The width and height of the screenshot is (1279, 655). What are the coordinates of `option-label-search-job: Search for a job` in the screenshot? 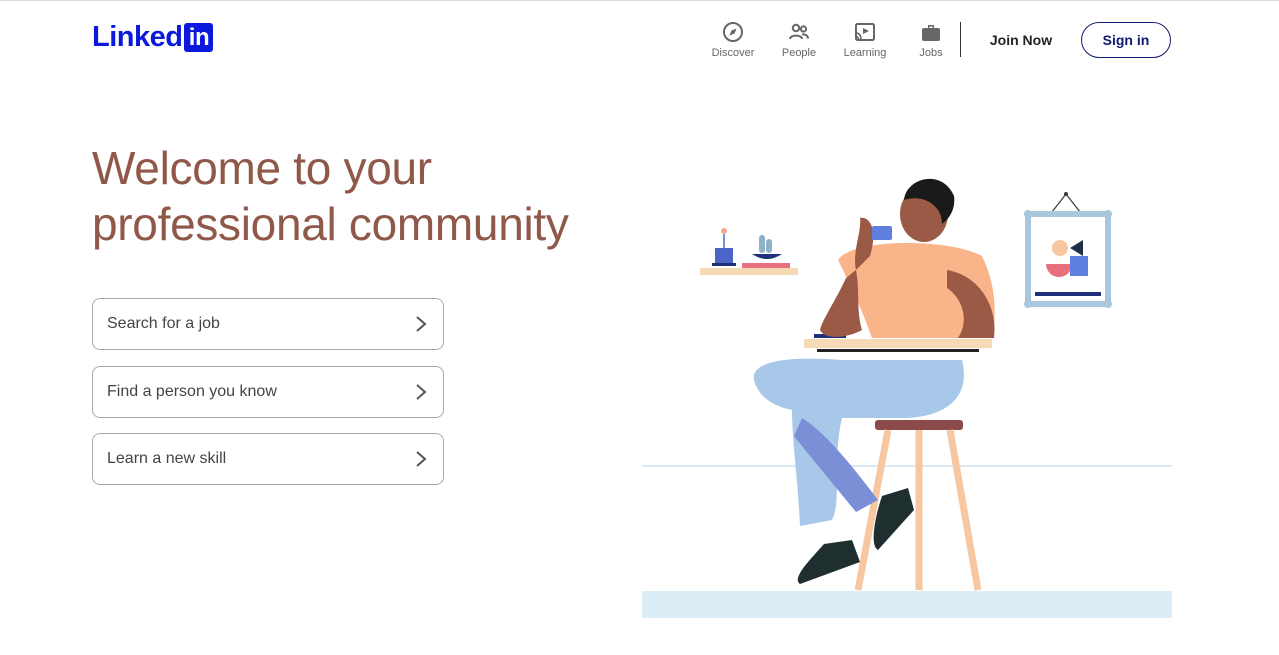 It's located at (163, 323).